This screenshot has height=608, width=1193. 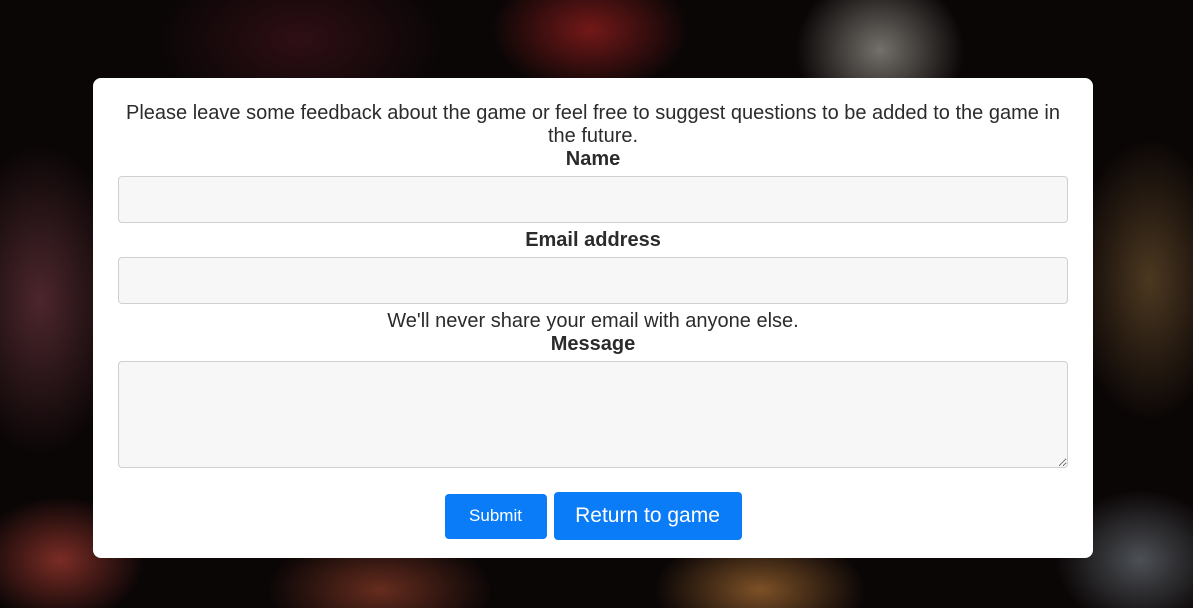 I want to click on name-input, so click(x=593, y=199).